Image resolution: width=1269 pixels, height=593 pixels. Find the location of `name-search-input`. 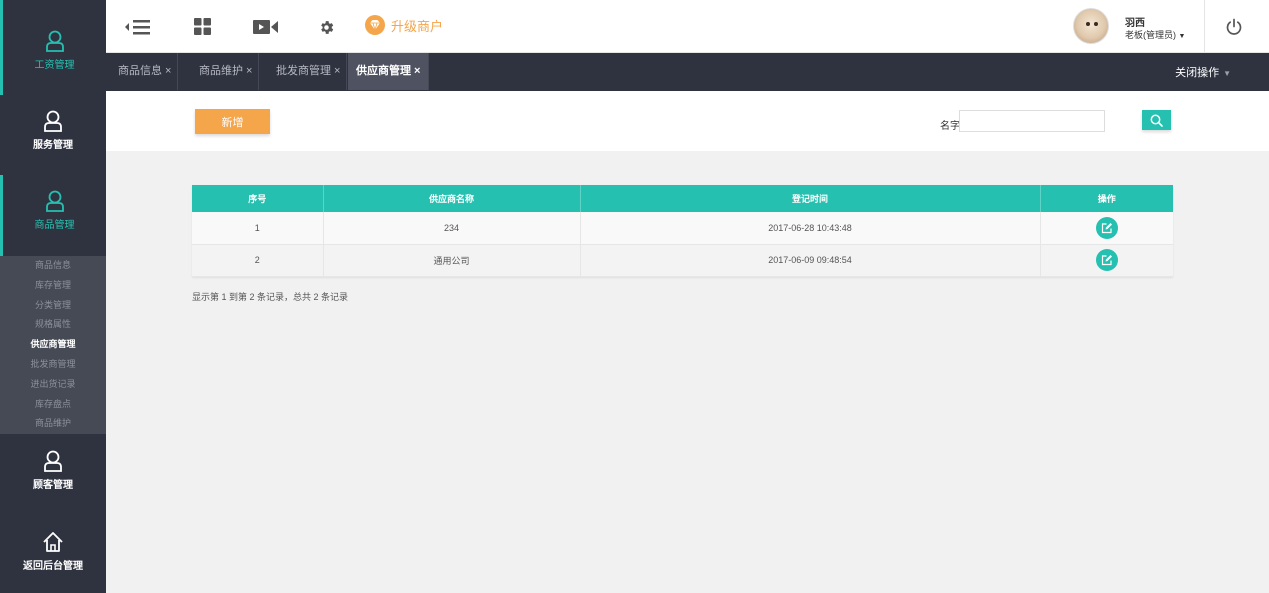

name-search-input is located at coordinates (1032, 121).